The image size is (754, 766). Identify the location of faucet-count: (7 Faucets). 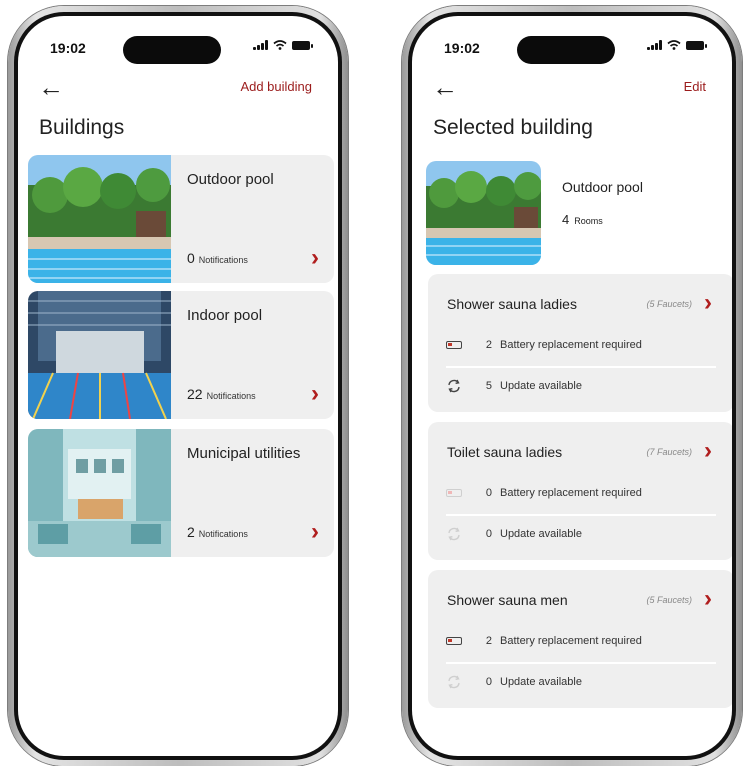
(669, 452).